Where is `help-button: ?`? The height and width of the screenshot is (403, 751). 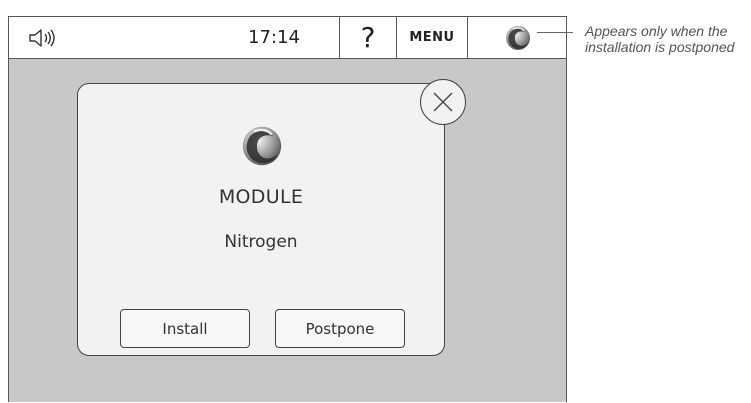 help-button: ? is located at coordinates (367, 37).